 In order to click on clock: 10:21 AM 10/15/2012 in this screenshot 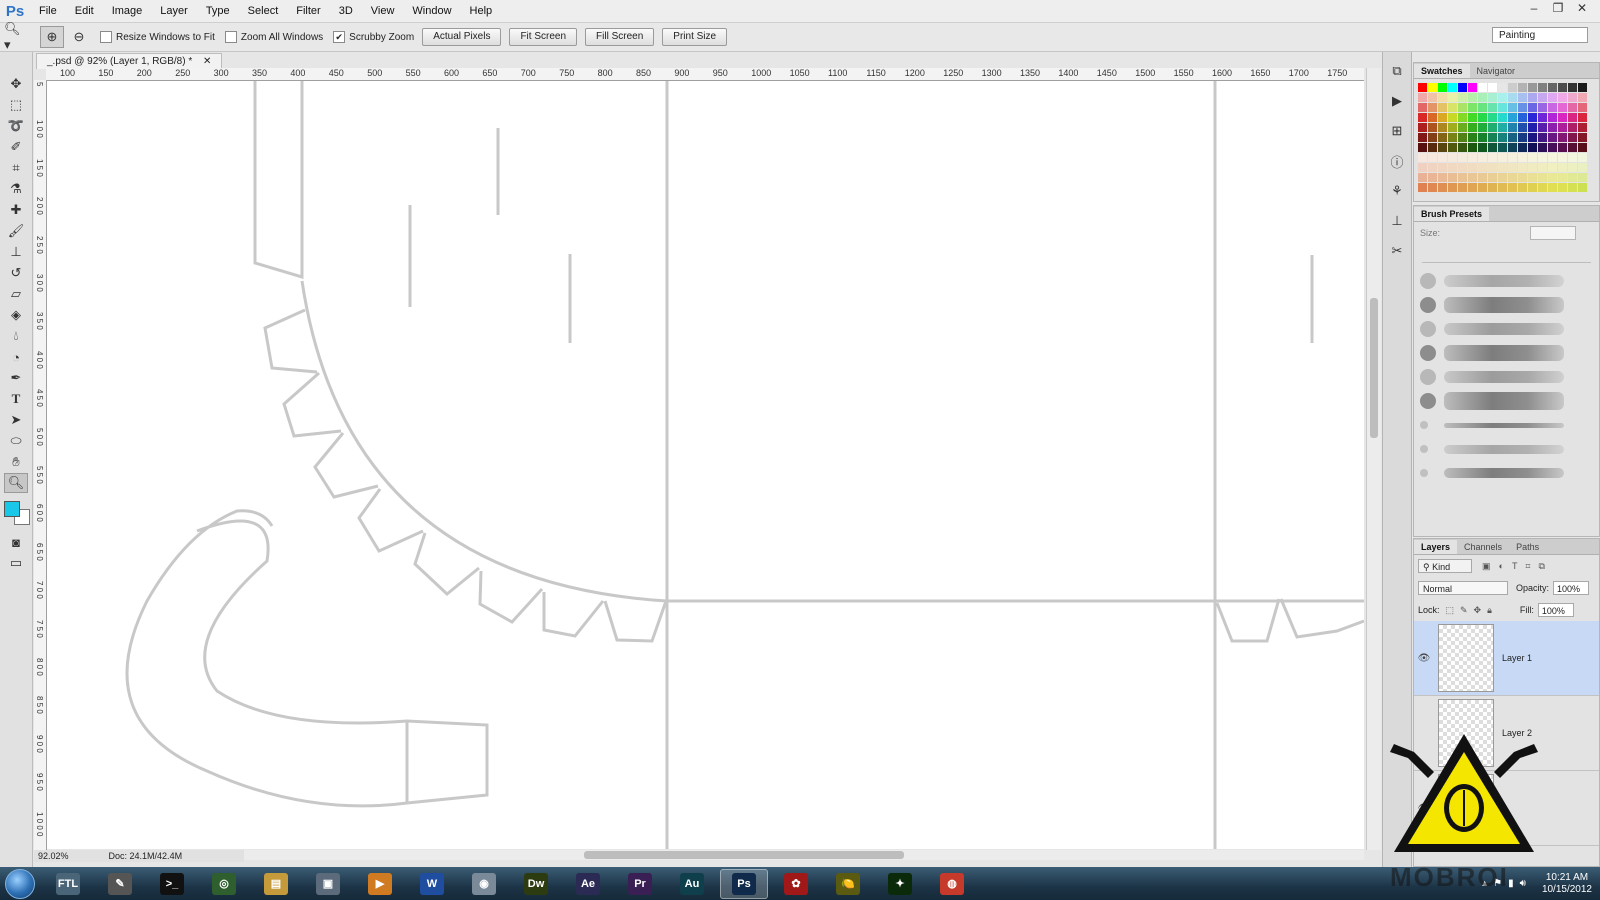, I will do `click(1567, 884)`.